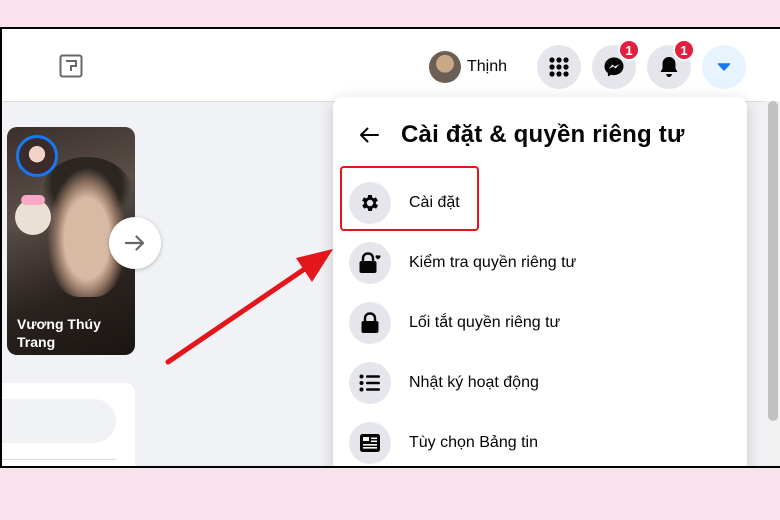 The height and width of the screenshot is (520, 780). I want to click on back-arrow-icon, so click(369, 135).